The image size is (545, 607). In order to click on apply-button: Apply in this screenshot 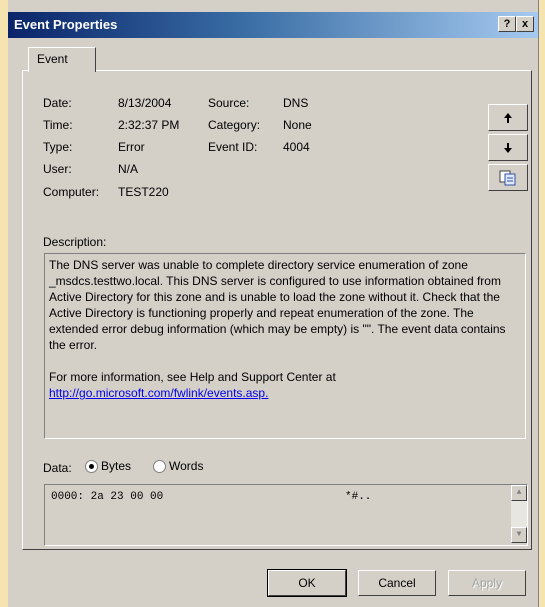, I will do `click(487, 583)`.